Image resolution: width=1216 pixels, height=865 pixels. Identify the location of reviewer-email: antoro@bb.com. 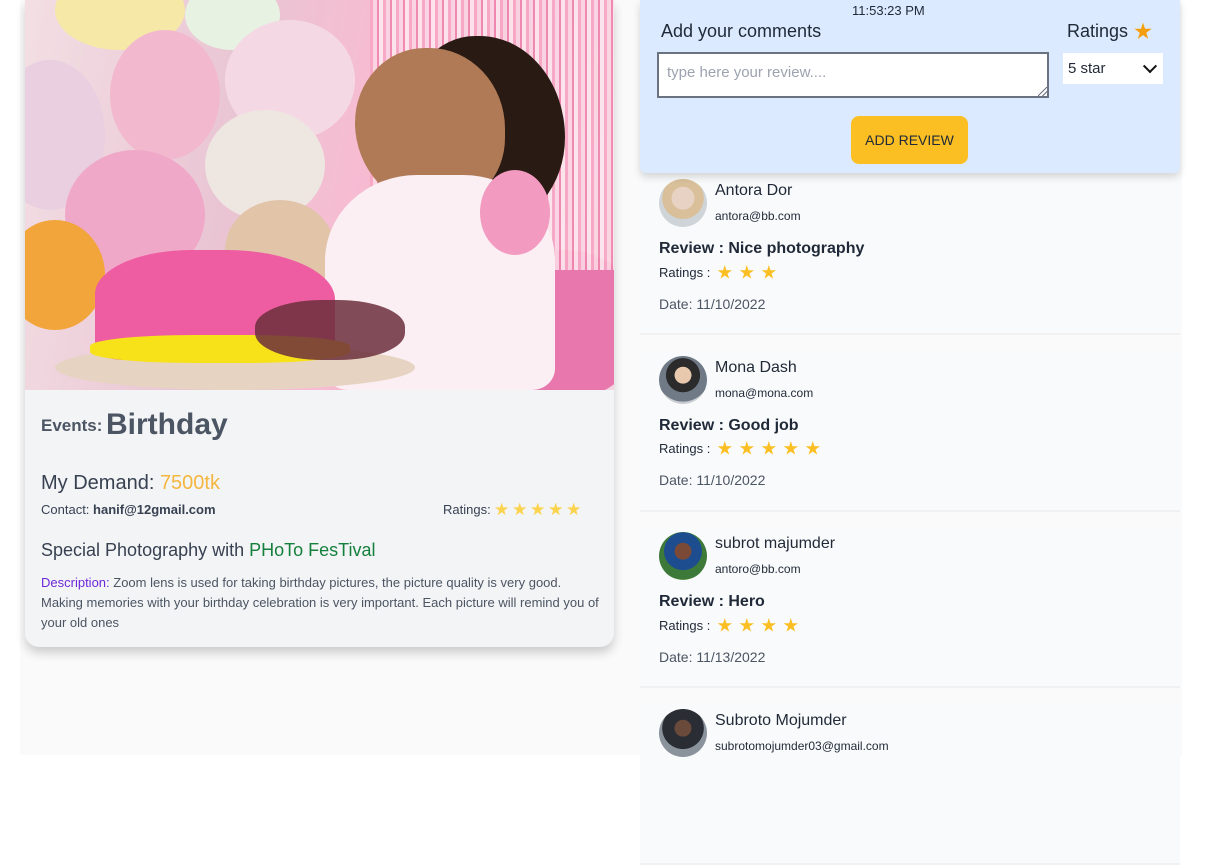
(758, 569).